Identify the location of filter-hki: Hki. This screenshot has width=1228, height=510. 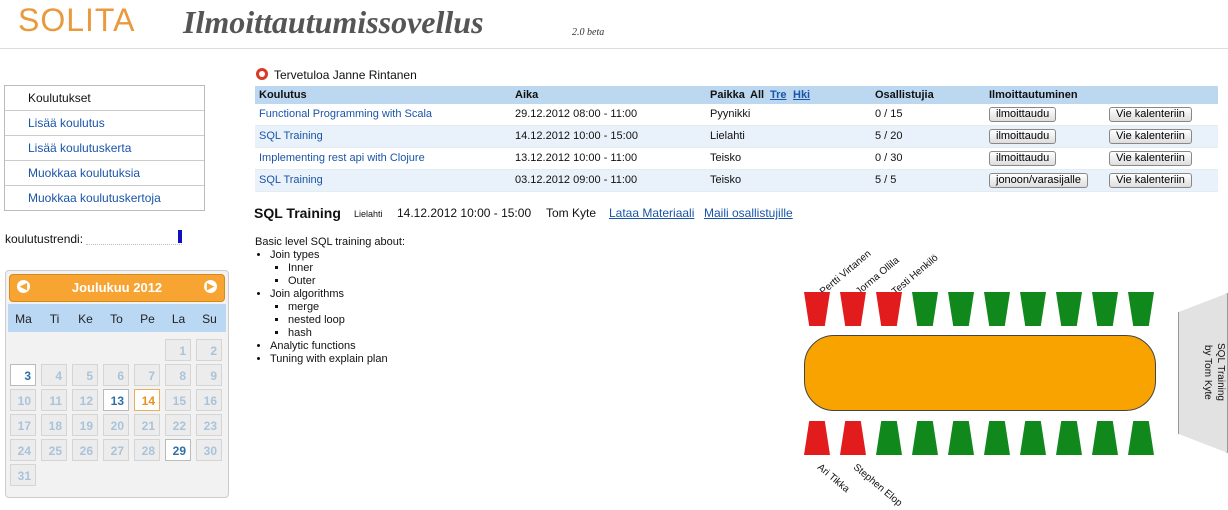
(801, 95).